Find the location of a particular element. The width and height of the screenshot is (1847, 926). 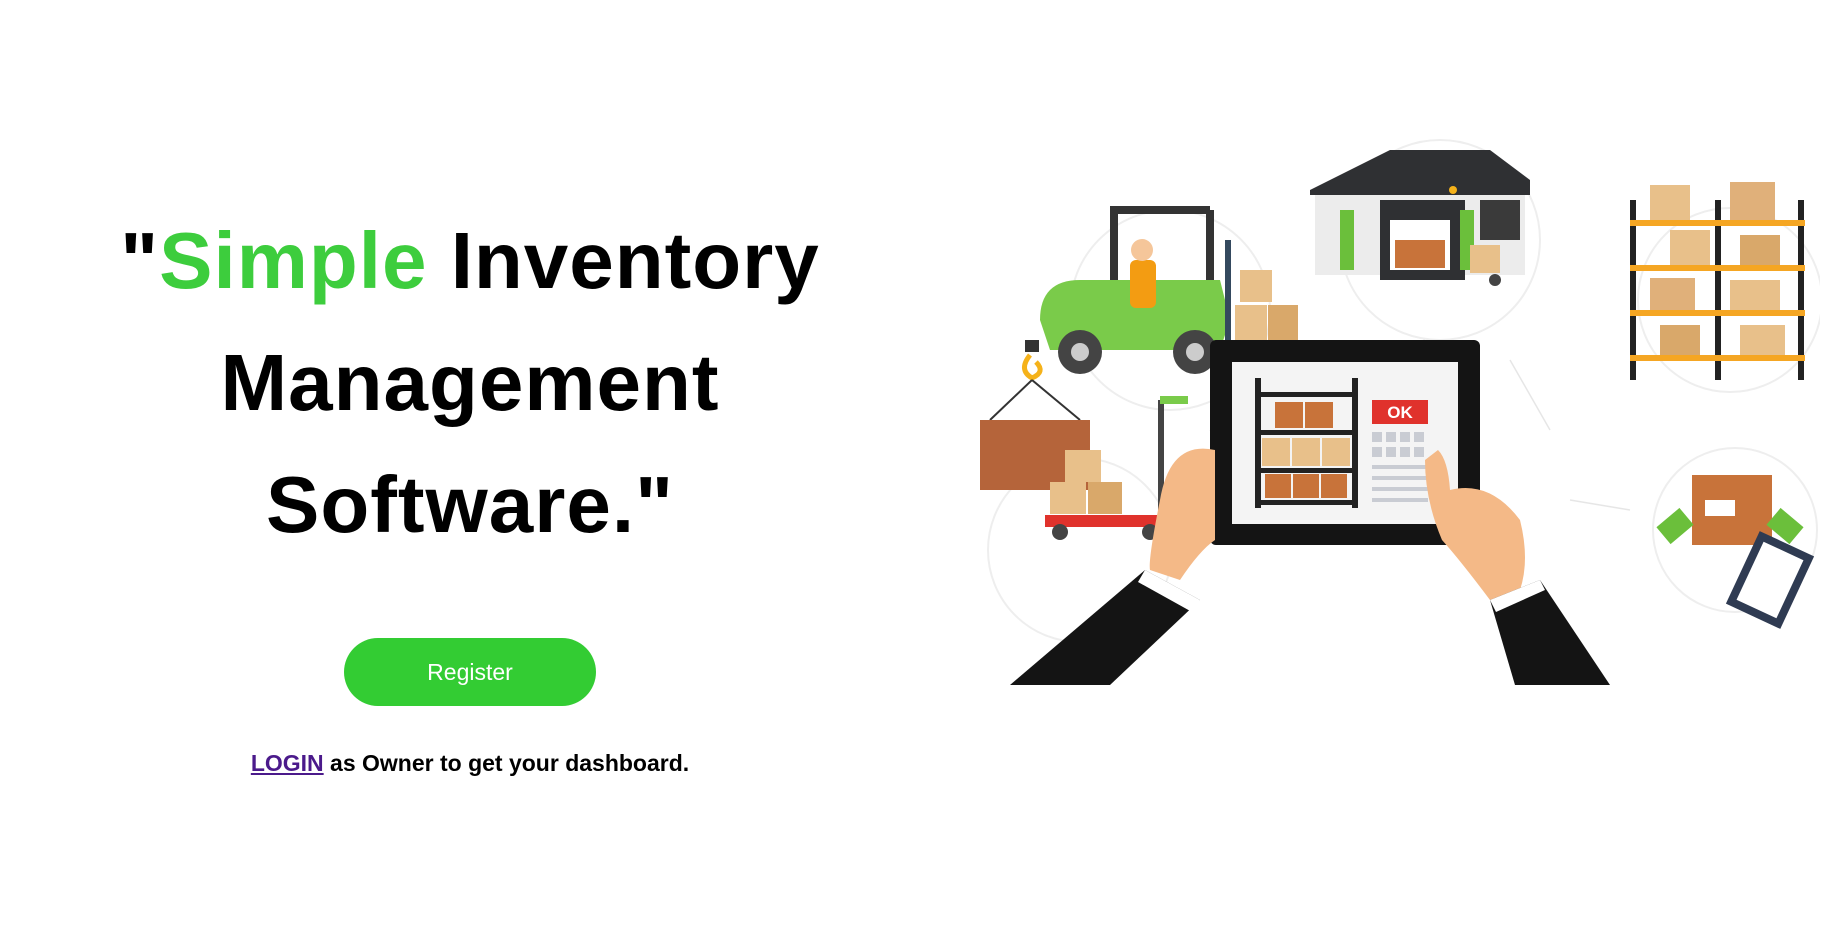

headline-accent-word: Simple is located at coordinates (293, 260).